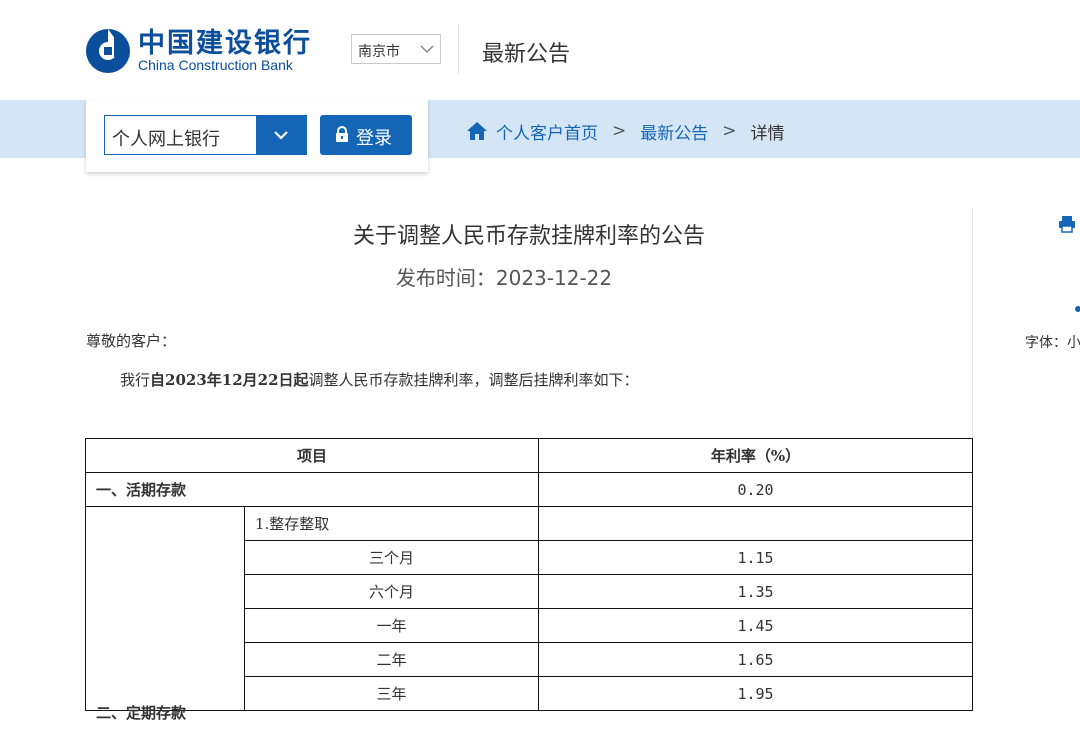  Describe the element at coordinates (755, 557) in the screenshot. I see `rate-cell: 1.15` at that location.